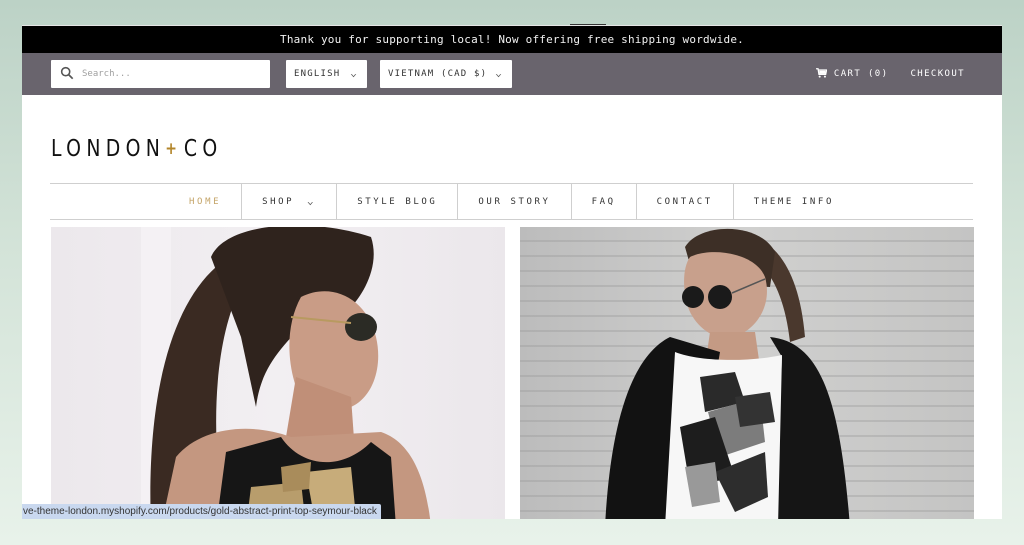 Image resolution: width=1024 pixels, height=545 pixels. Describe the element at coordinates (861, 74) in the screenshot. I see `cart-label: CART (0)` at that location.